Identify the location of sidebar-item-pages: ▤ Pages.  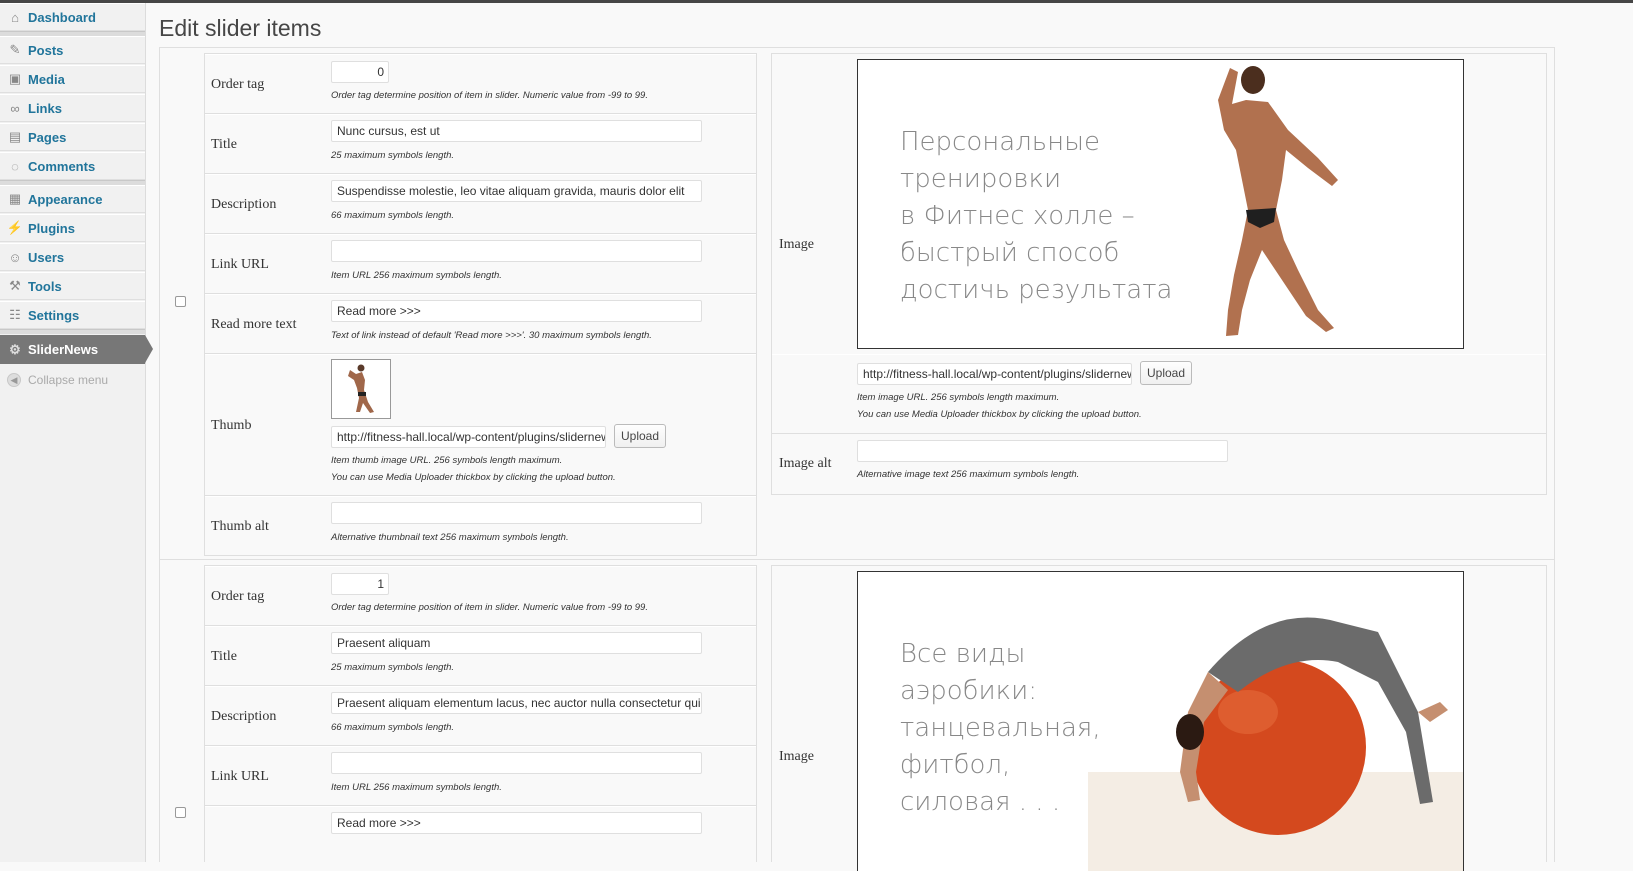
(72, 137).